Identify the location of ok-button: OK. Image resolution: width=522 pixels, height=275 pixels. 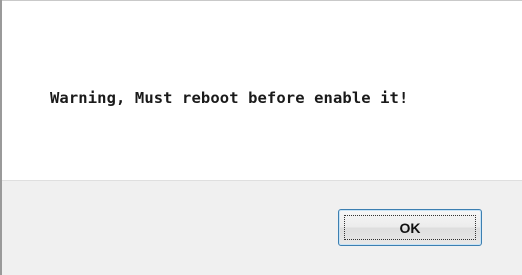
(410, 227).